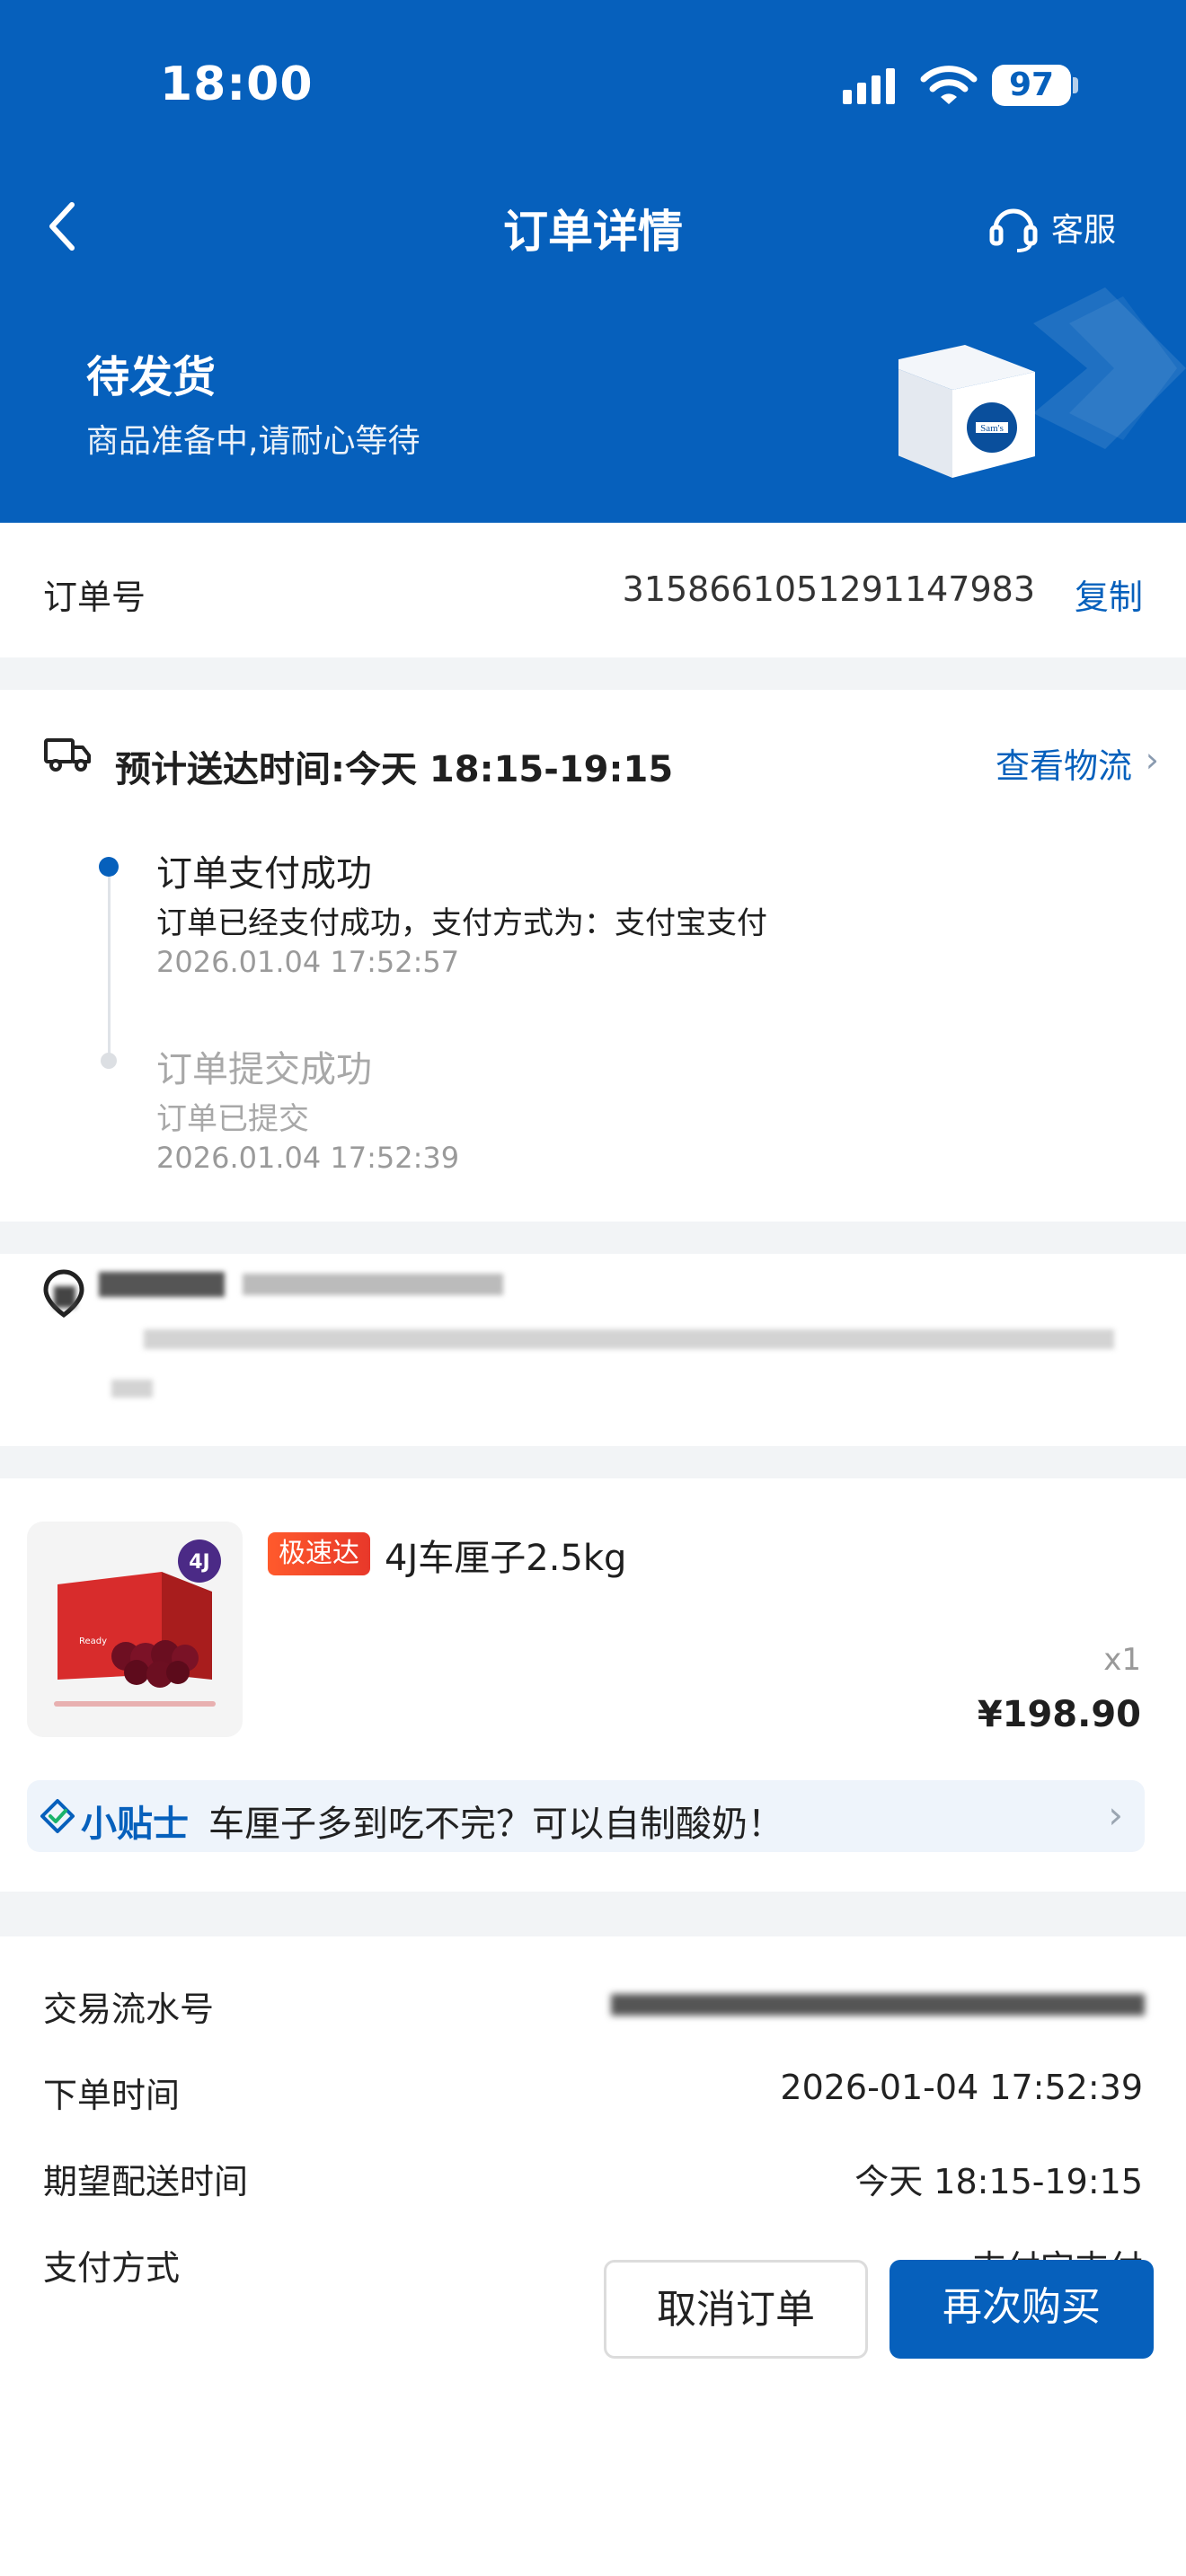 The image size is (1186, 2576). What do you see at coordinates (109, 963) in the screenshot?
I see `timeline-line` at bounding box center [109, 963].